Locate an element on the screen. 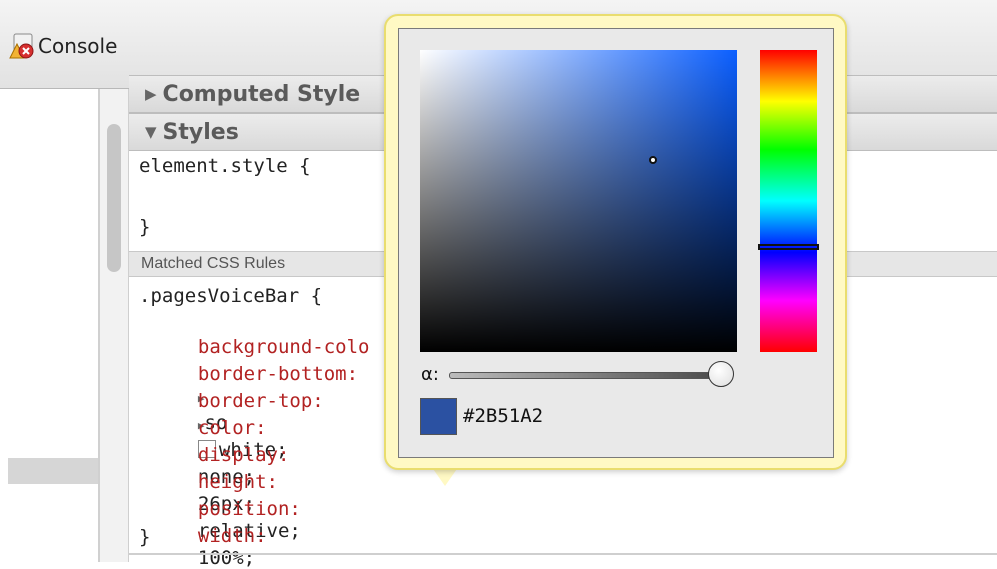 The height and width of the screenshot is (569, 997). section-styles-label: Styles is located at coordinates (200, 132).